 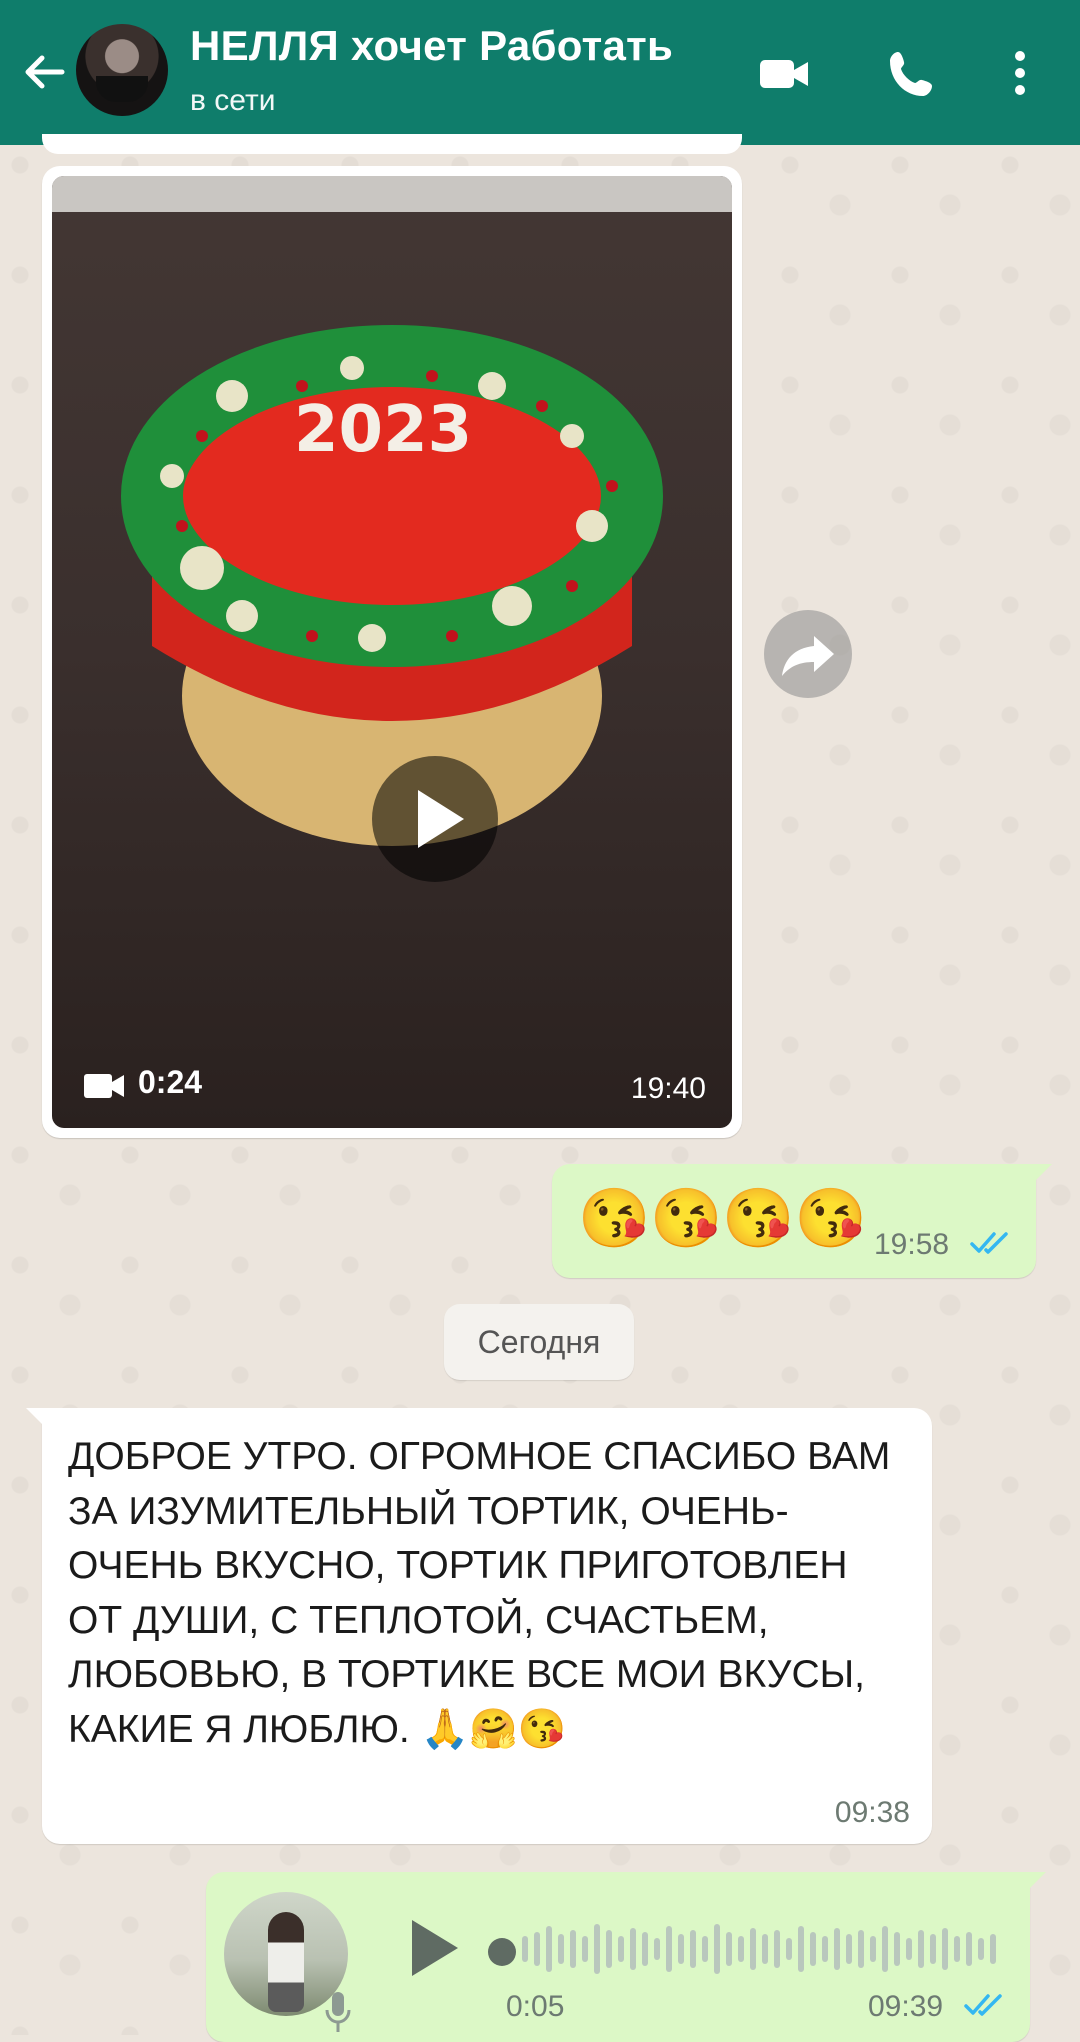 What do you see at coordinates (392, 144) in the screenshot?
I see `previous-message-edge` at bounding box center [392, 144].